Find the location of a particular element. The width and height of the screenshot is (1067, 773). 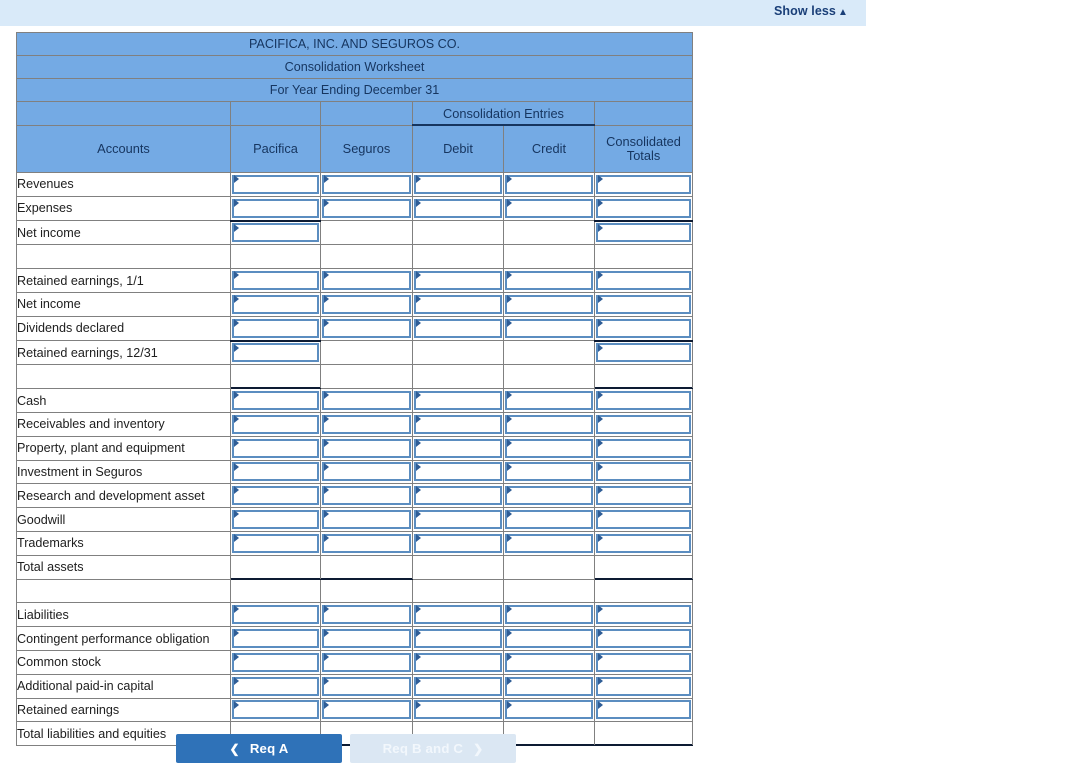

show-less-toggle: Show less ▲ is located at coordinates (811, 11).